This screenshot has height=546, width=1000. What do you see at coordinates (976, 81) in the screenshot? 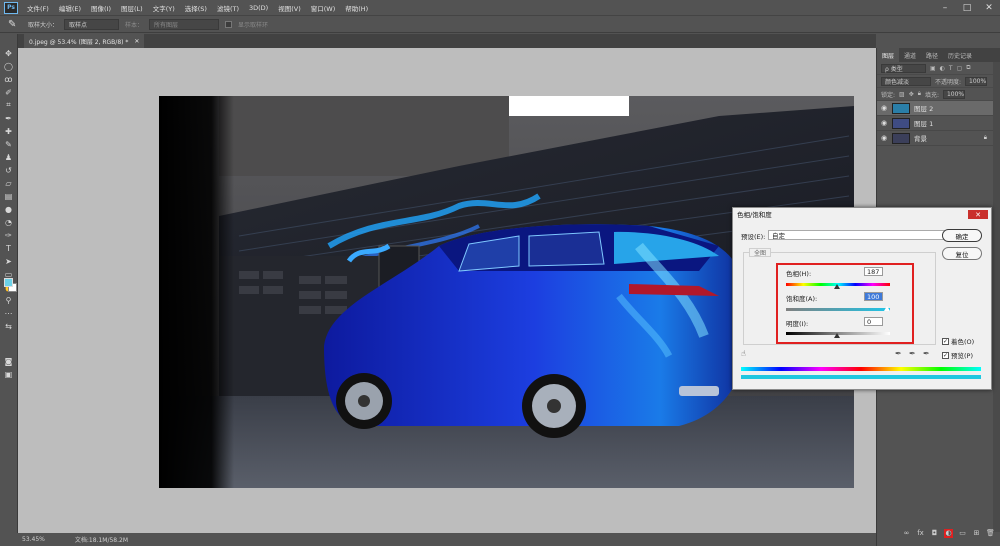
I see `opacity-input: 100%` at bounding box center [976, 81].